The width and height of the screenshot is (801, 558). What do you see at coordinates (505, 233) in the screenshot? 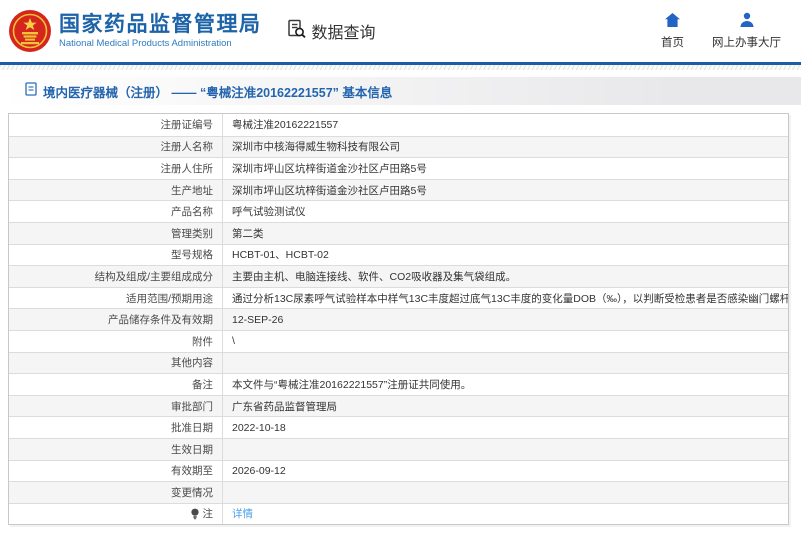
I see `row-value: 第二类` at bounding box center [505, 233].